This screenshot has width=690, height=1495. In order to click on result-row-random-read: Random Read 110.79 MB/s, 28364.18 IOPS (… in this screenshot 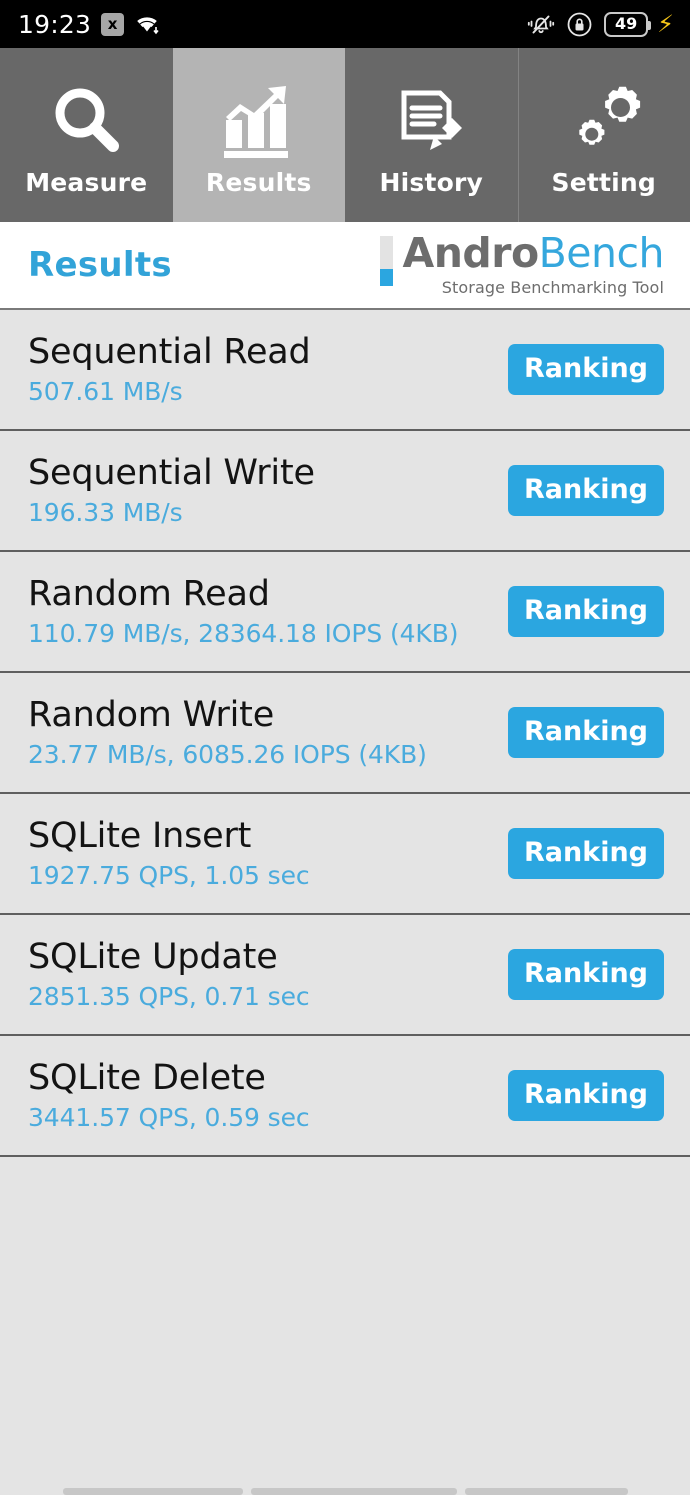, I will do `click(345, 612)`.